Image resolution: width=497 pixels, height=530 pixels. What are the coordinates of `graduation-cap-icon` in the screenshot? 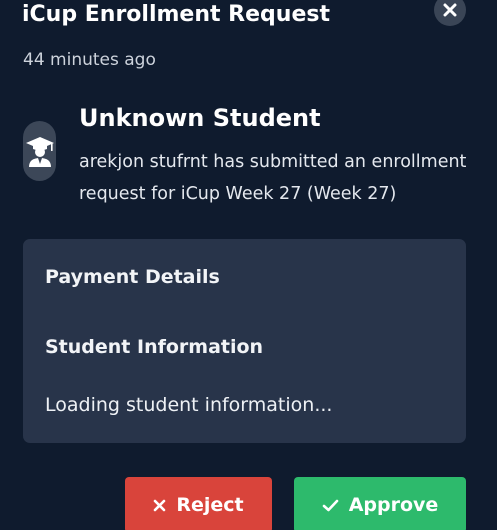 It's located at (39, 152).